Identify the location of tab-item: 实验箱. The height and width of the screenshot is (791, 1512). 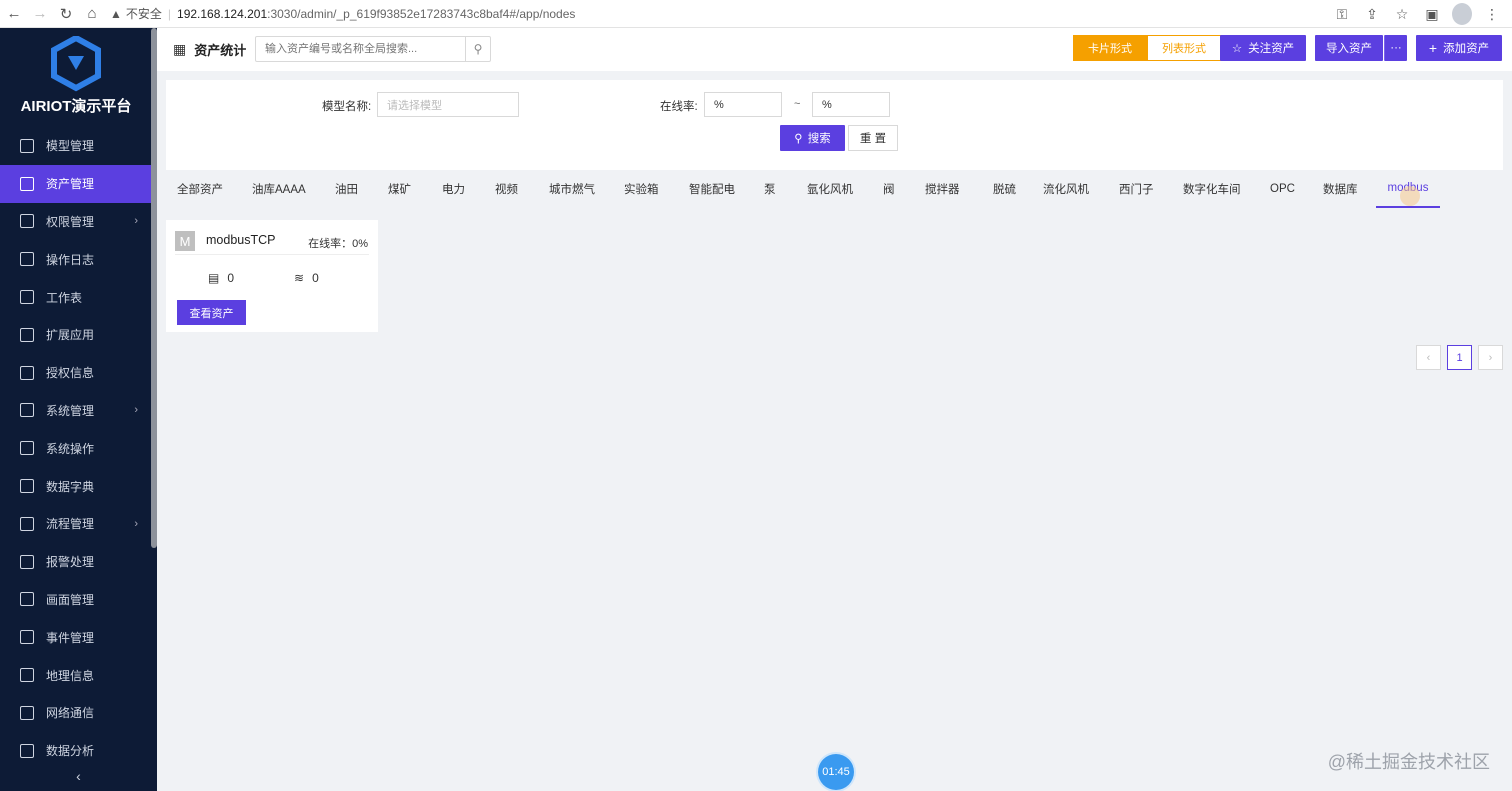
(641, 189).